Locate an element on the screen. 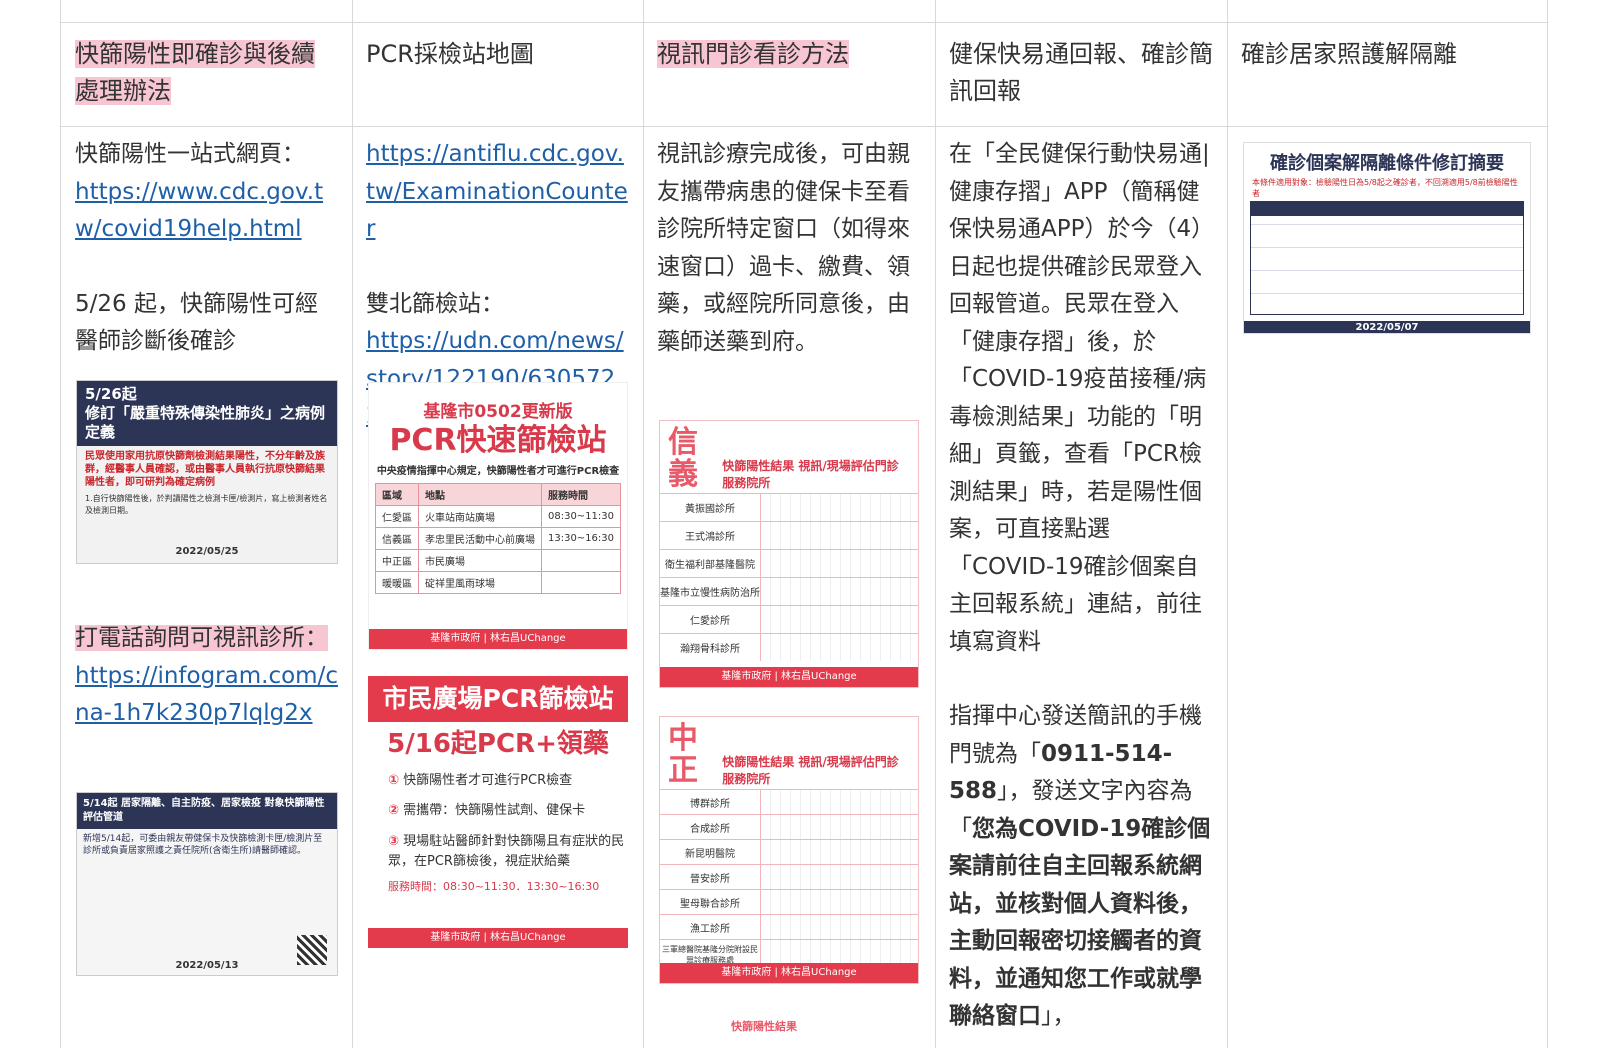  poster-release-table is located at coordinates (1387, 258).